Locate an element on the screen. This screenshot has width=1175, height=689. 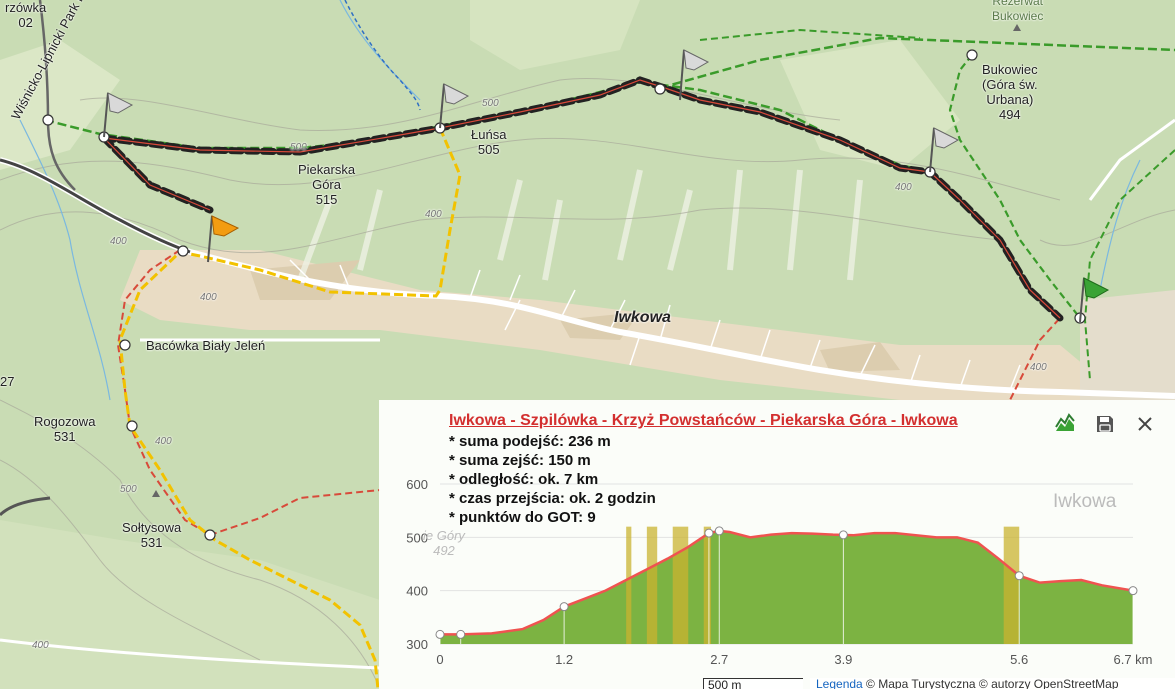
stat-ascent: * suma podejść: 236 m is located at coordinates (530, 441).